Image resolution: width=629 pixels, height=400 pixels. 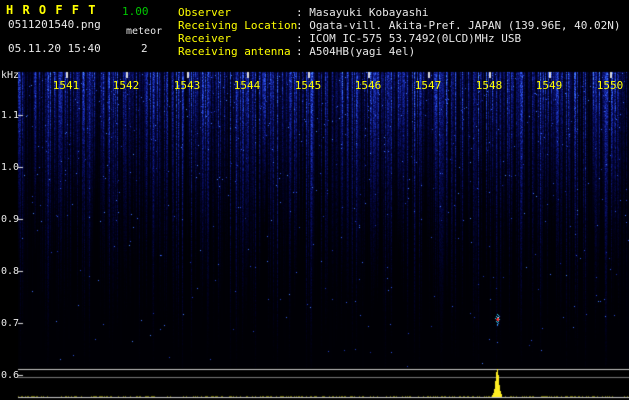 I want to click on y-tick-0-9: 0.9, so click(x=10, y=219).